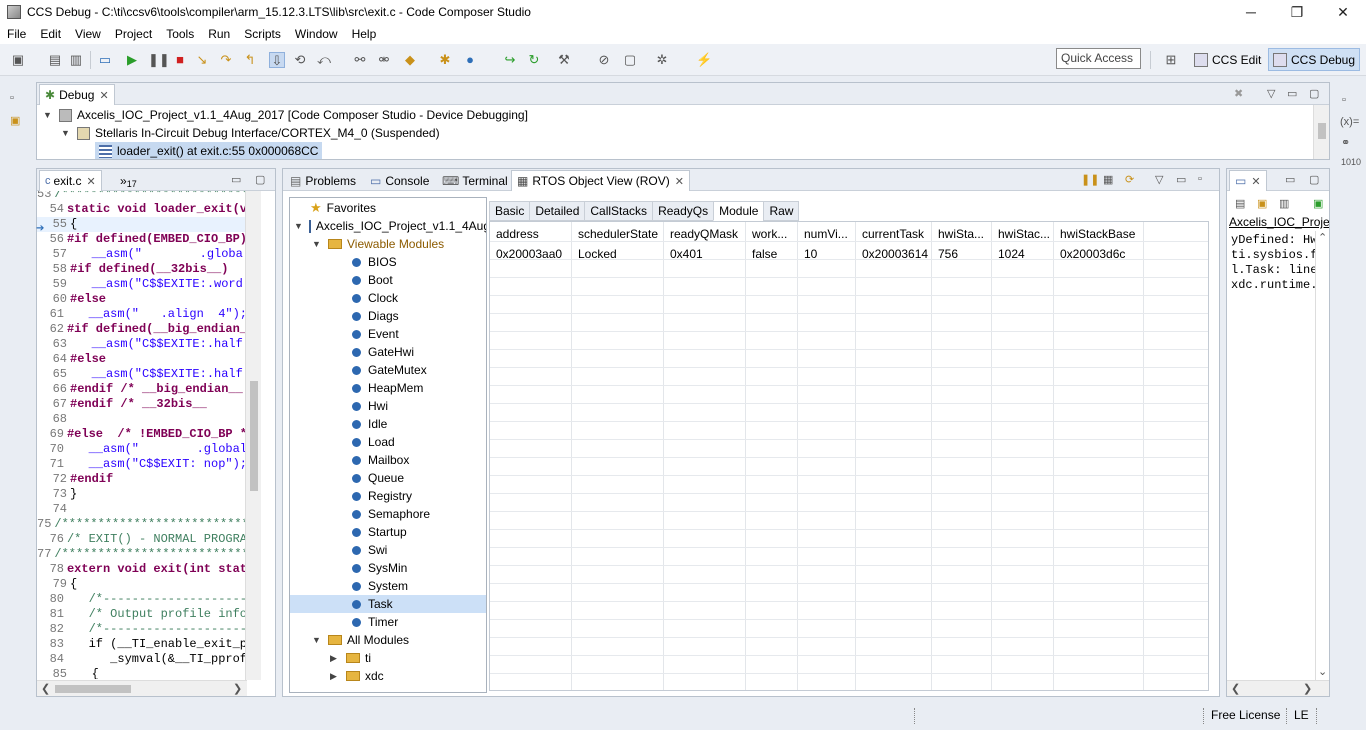 Image resolution: width=1366 pixels, height=730 pixels. I want to click on tree-module-registry: Registry, so click(388, 496).